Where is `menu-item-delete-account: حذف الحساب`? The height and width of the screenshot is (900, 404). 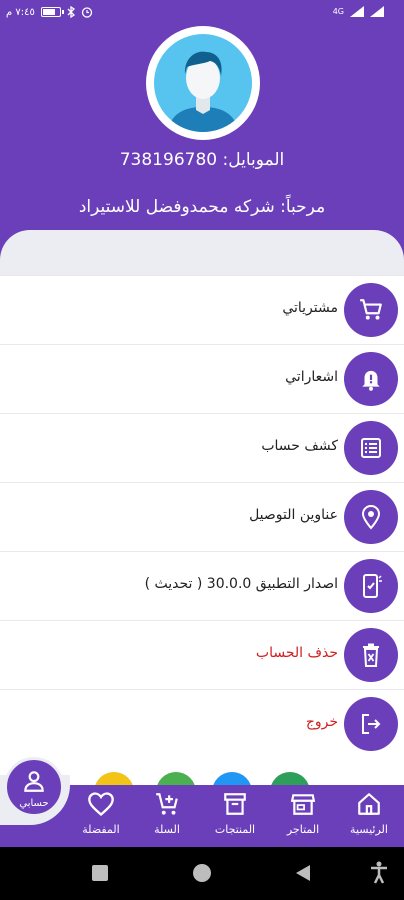
menu-item-delete-account: حذف الحساب is located at coordinates (202, 654).